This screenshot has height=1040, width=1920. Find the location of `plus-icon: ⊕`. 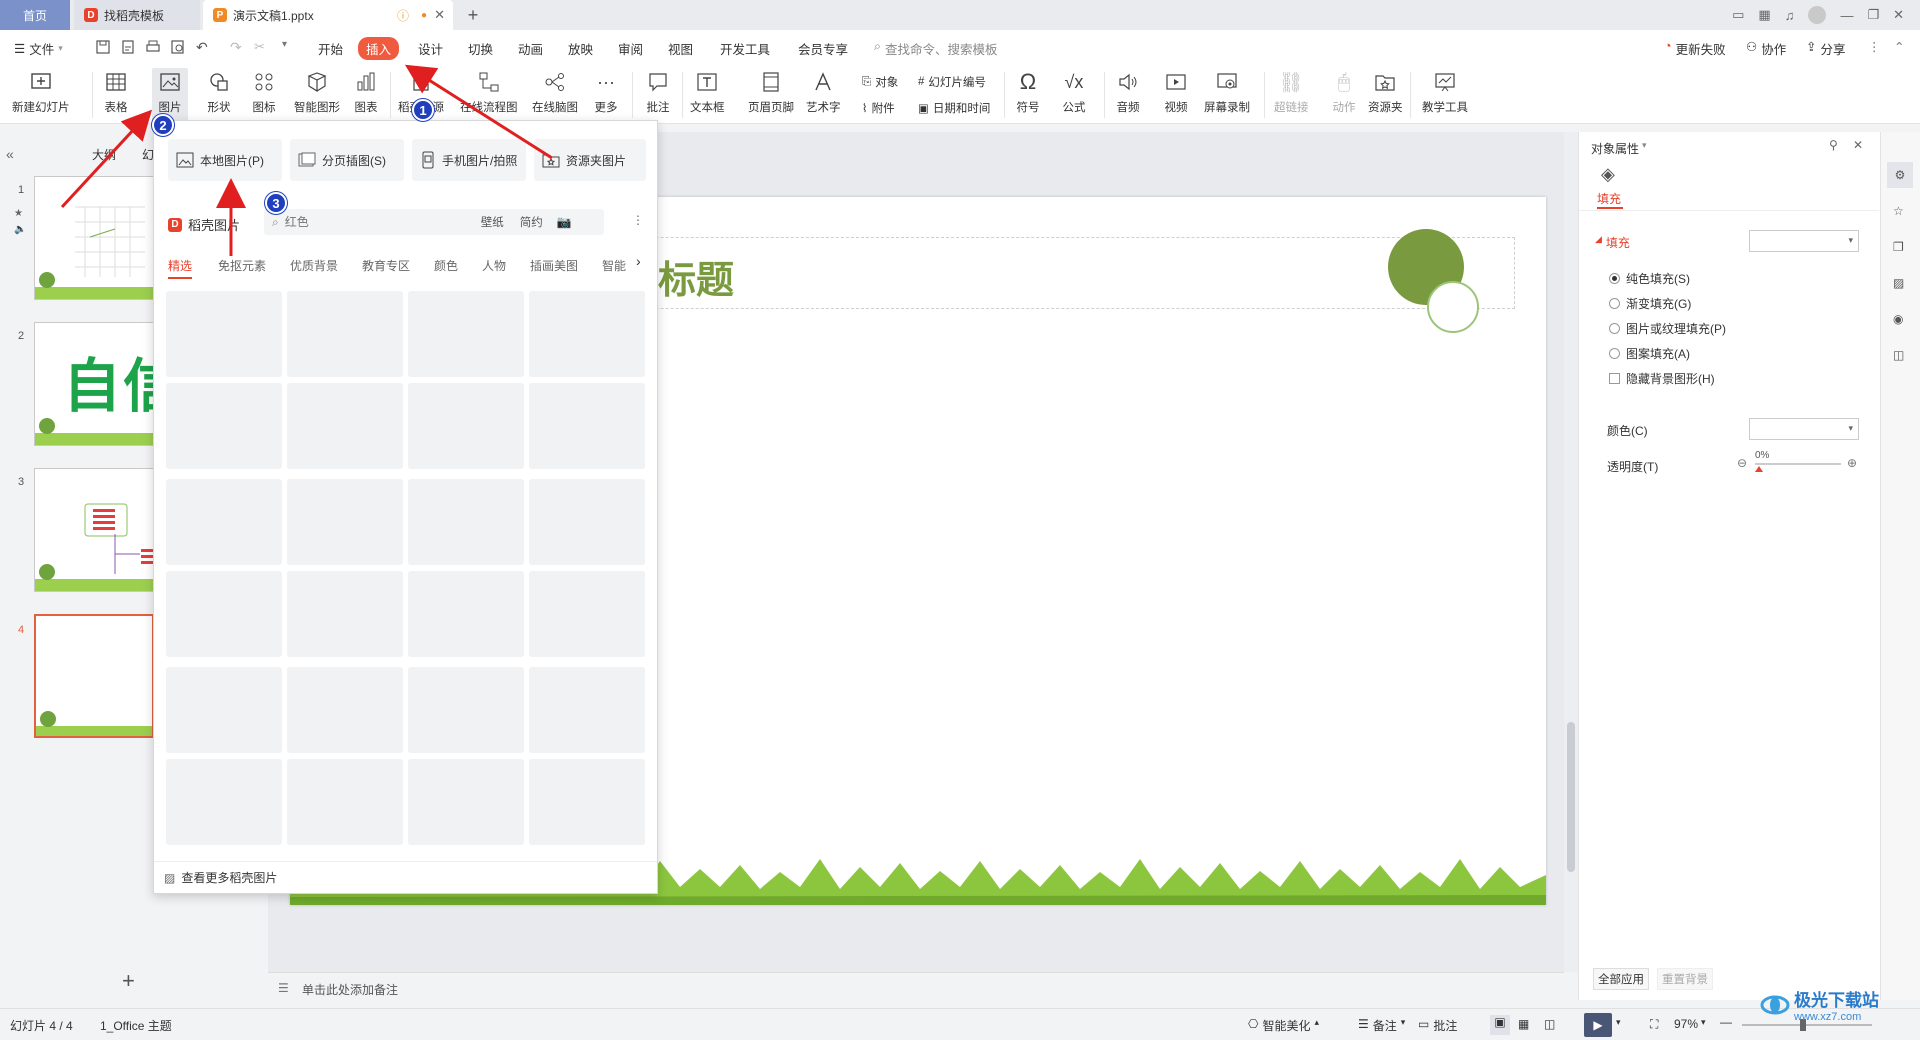

plus-icon: ⊕ is located at coordinates (1852, 463).